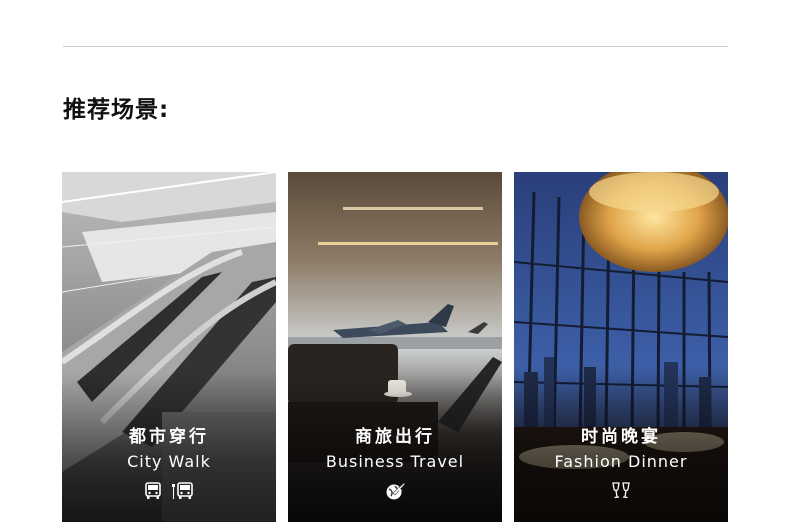 This screenshot has height=522, width=790. What do you see at coordinates (395, 461) in the screenshot?
I see `card-title-en: Business Travel` at bounding box center [395, 461].